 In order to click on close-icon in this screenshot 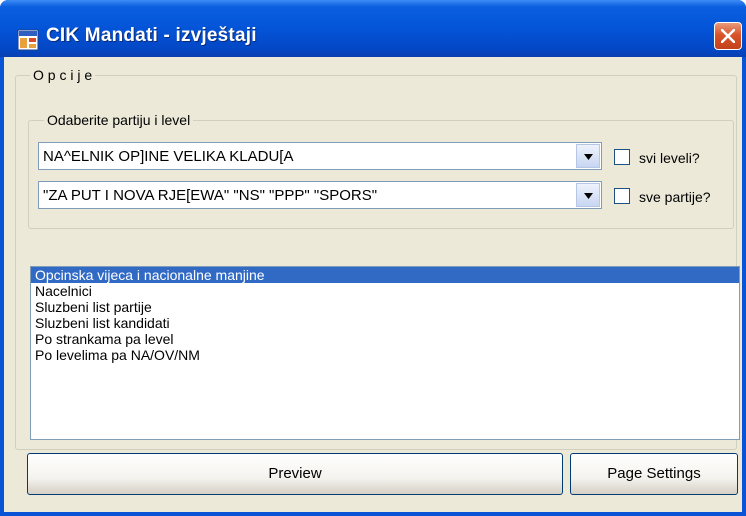, I will do `click(728, 36)`.